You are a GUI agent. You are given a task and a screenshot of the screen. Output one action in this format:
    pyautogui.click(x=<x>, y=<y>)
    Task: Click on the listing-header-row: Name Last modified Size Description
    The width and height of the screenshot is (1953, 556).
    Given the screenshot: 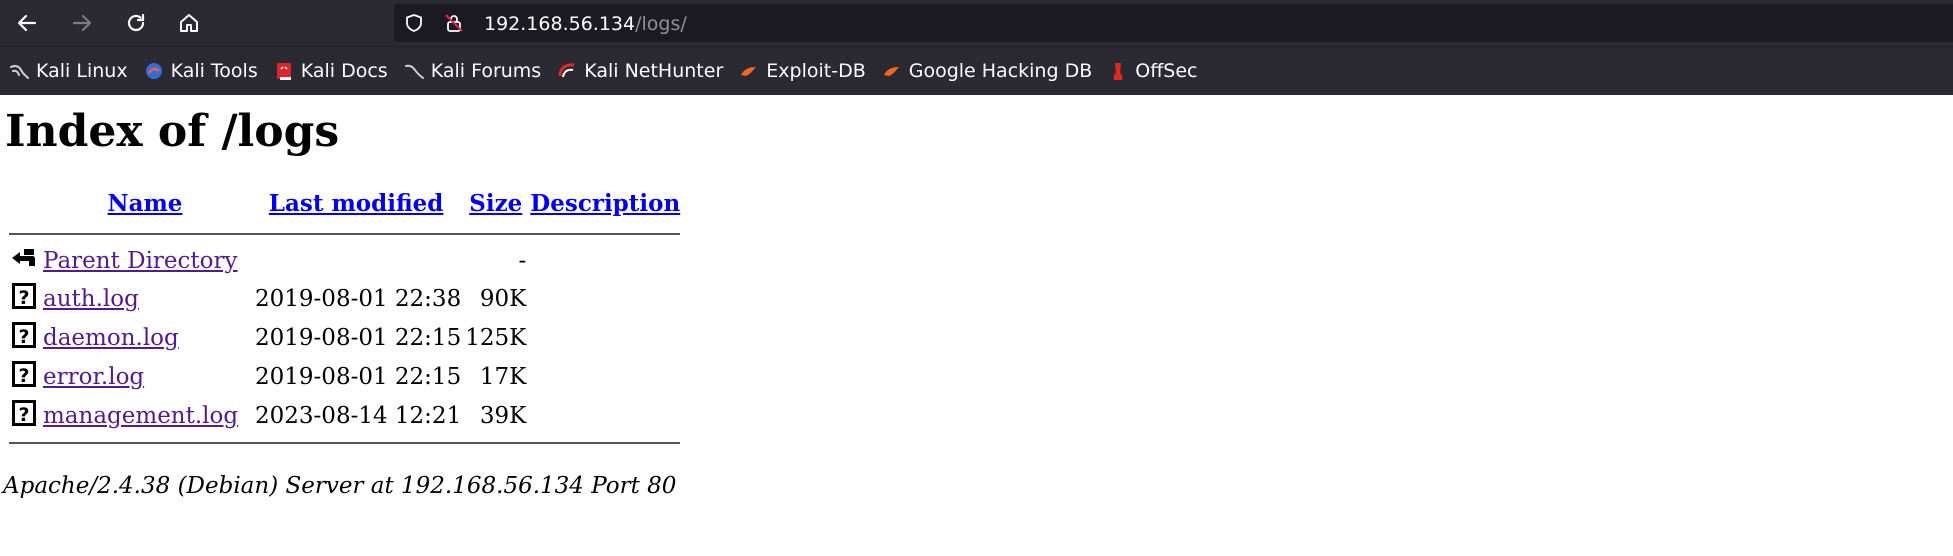 What is the action you would take?
    pyautogui.click(x=345, y=207)
    